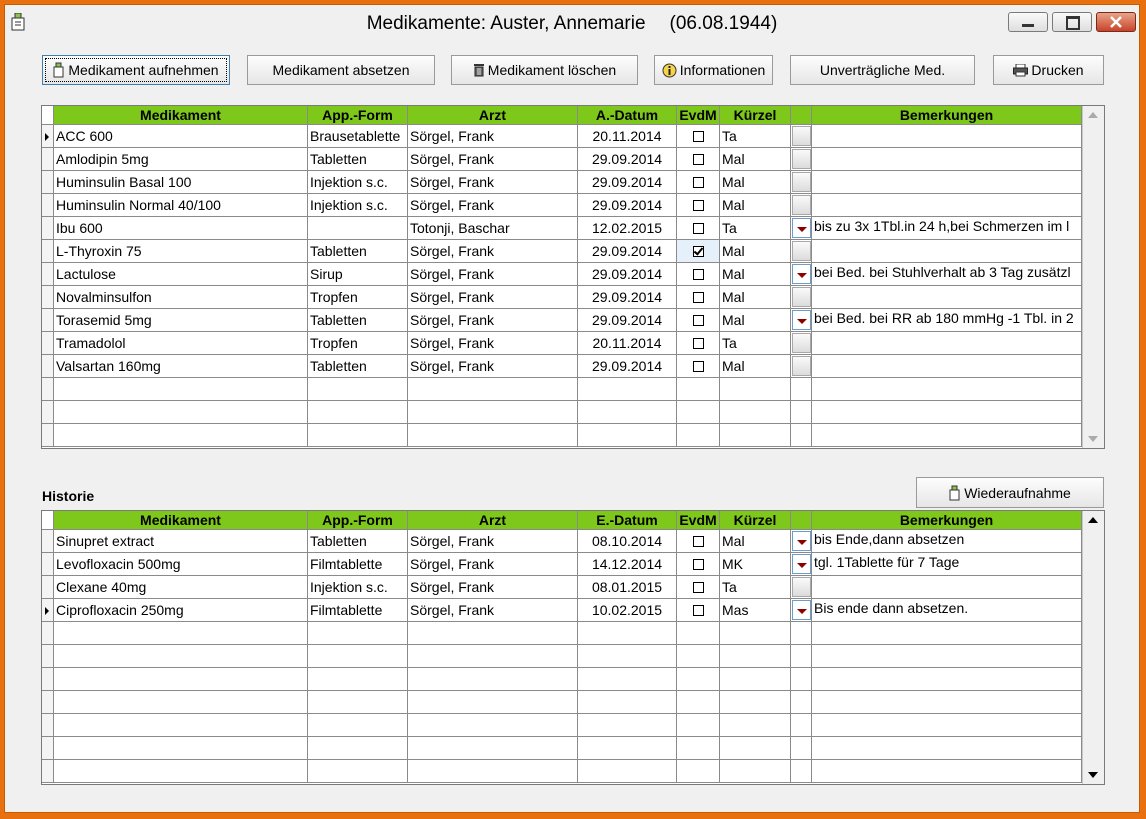  I want to click on table-cell: 10.02.2015, so click(627, 610).